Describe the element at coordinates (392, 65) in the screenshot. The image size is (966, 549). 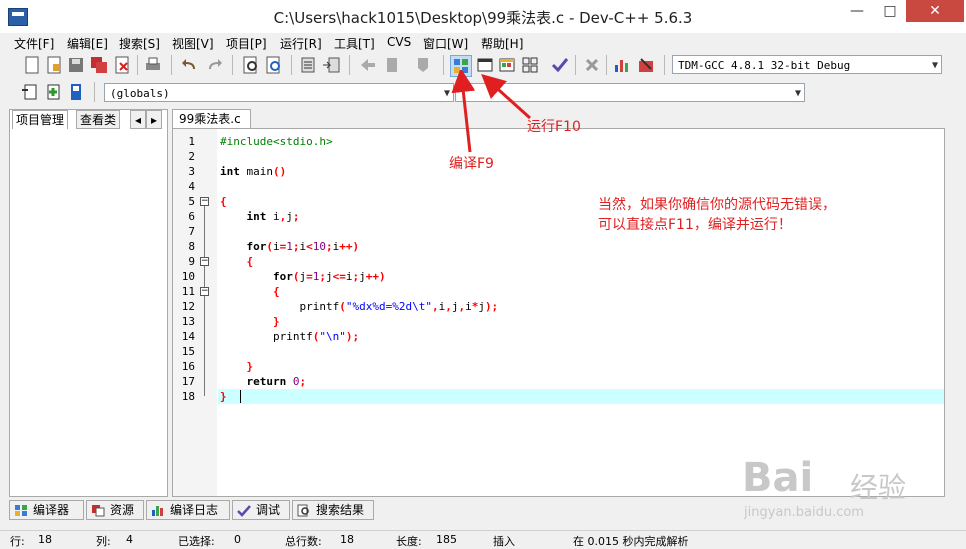
I see `bookmark-icon` at that location.